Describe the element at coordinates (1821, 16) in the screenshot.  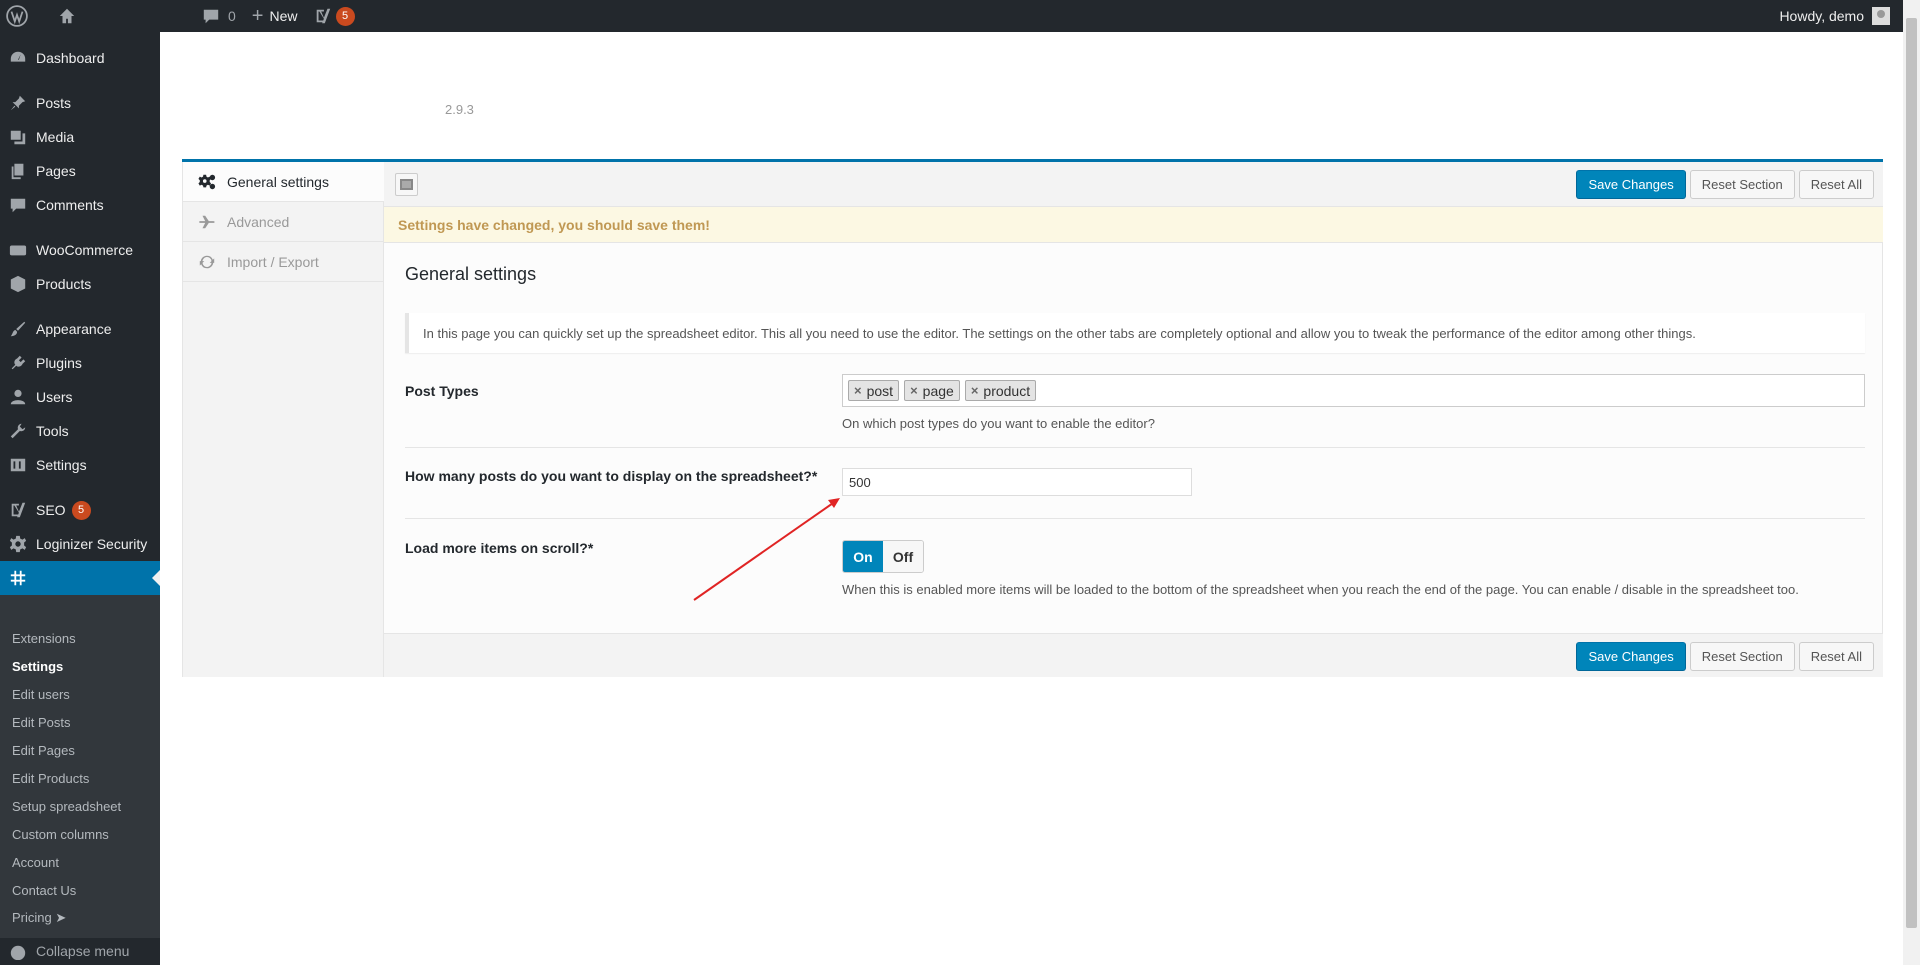
I see `howdy-text: Howdy, demo` at that location.